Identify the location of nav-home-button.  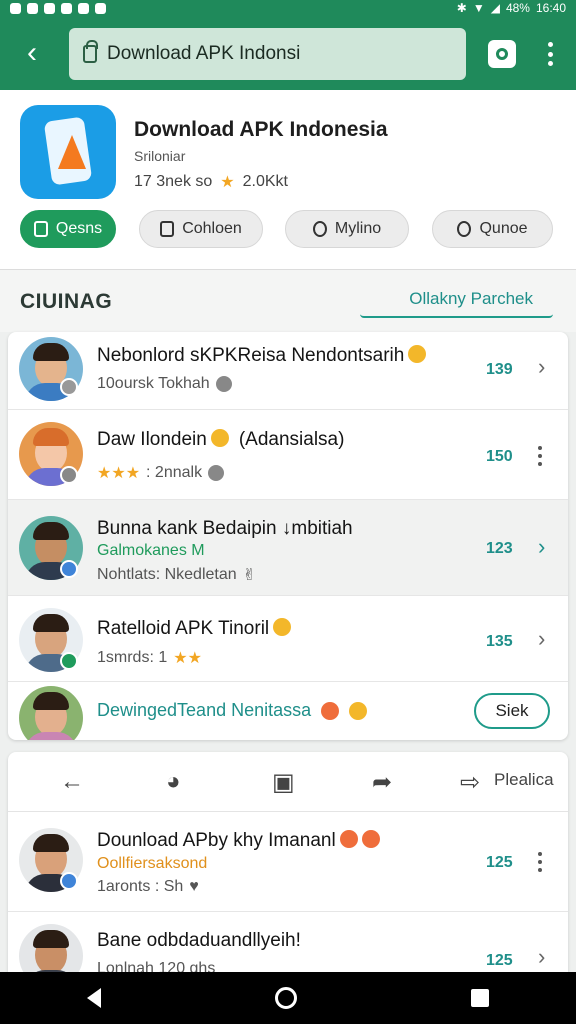
(286, 998).